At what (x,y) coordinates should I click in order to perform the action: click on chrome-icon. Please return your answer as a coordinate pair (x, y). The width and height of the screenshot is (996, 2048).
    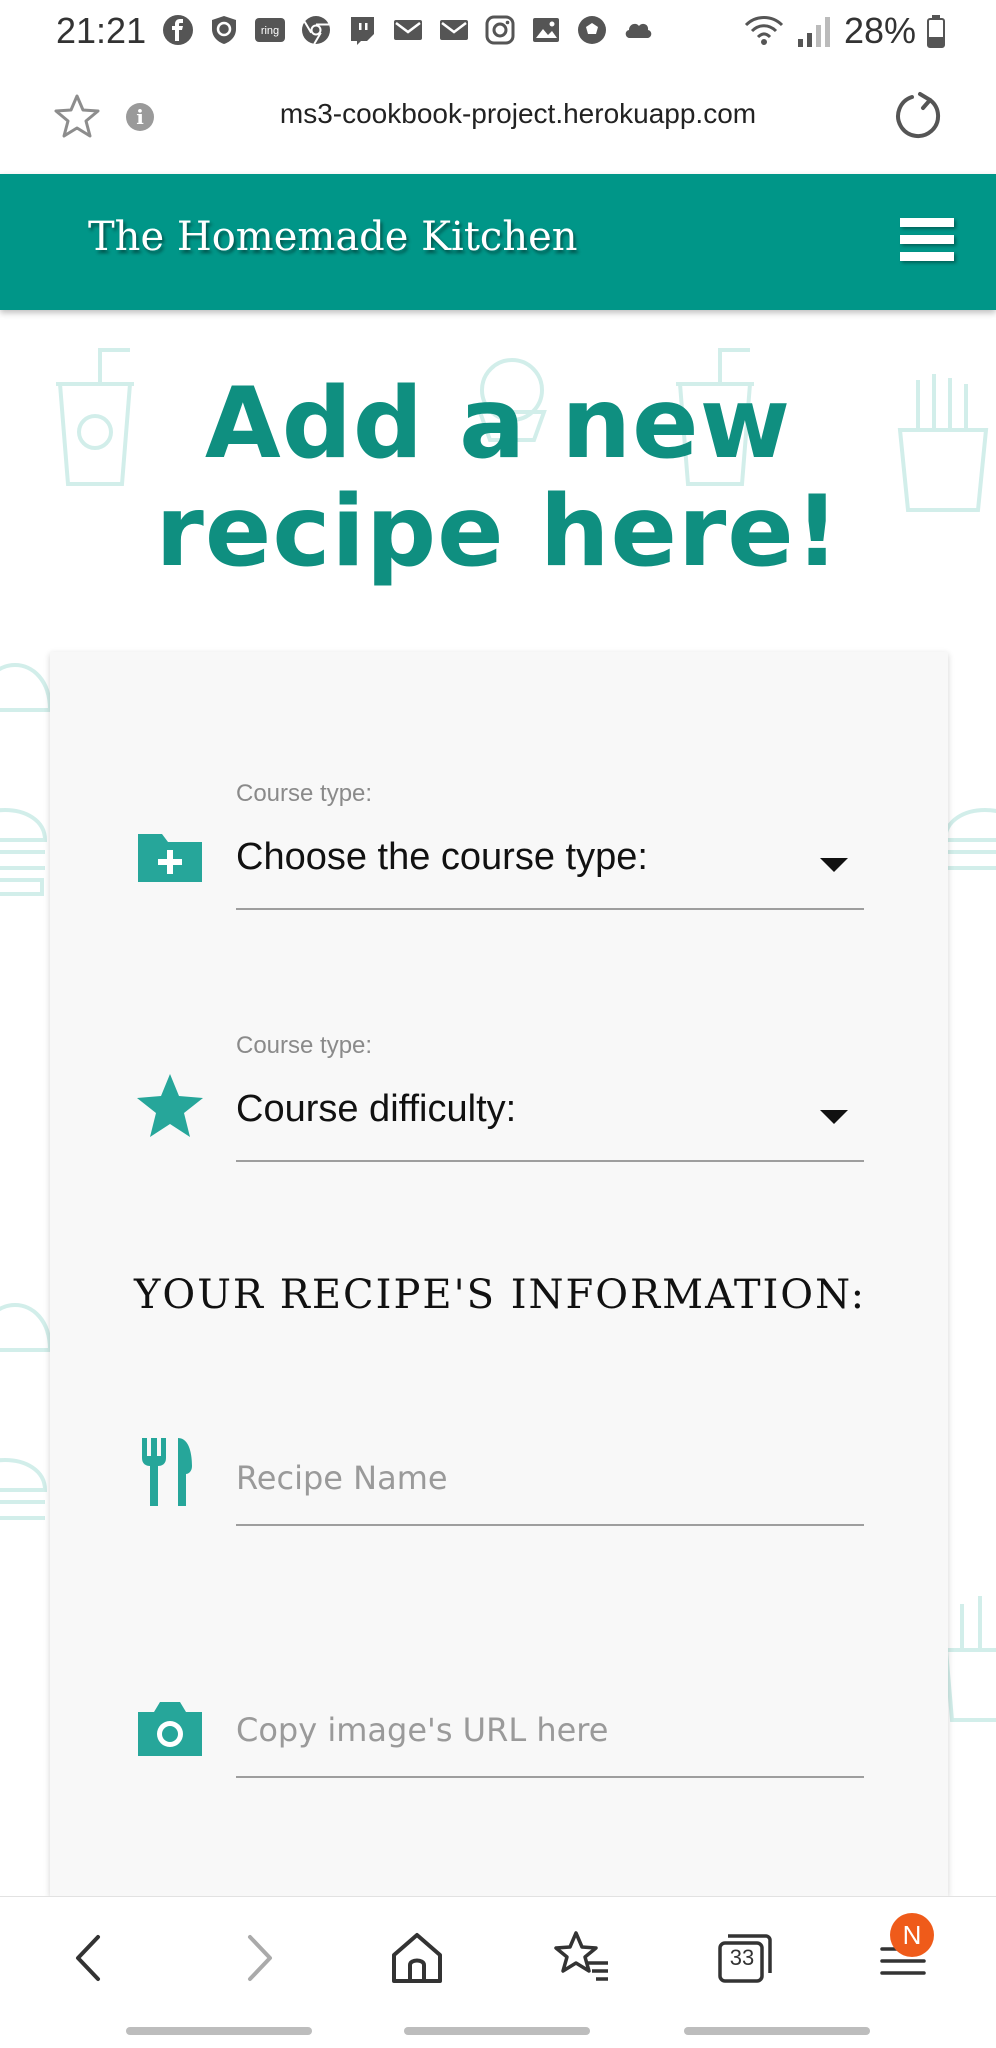
    Looking at the image, I should click on (316, 30).